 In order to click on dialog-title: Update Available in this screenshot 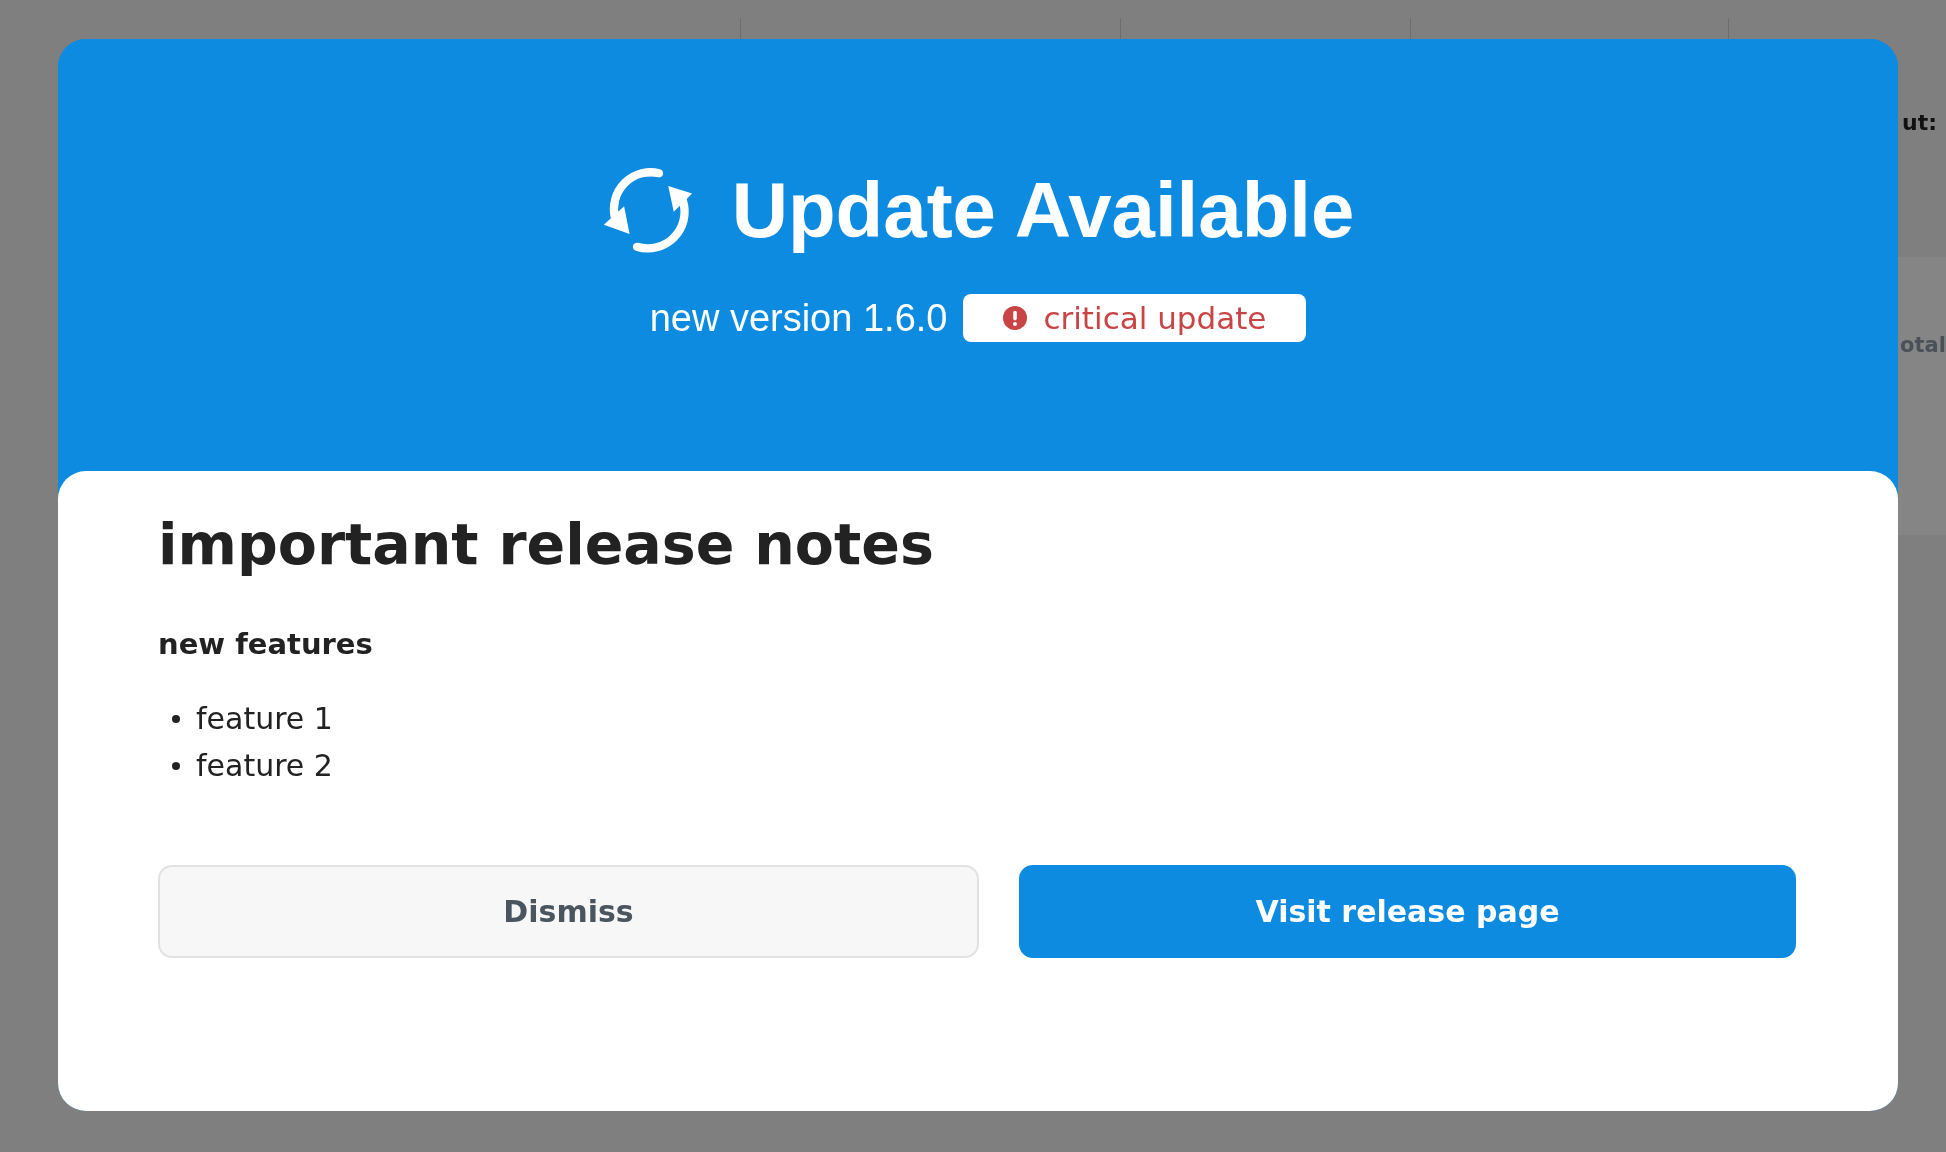, I will do `click(1043, 210)`.